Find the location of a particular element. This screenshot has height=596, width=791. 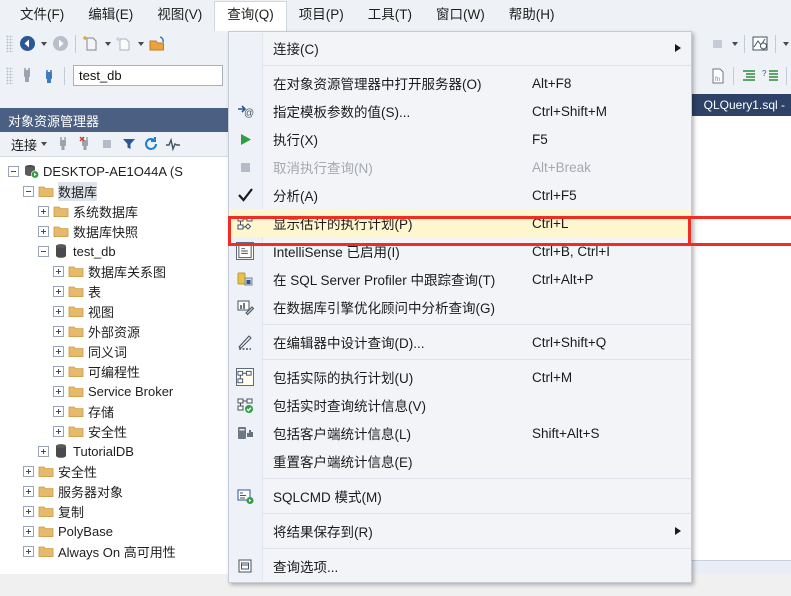

menu-item: 连接(C) is located at coordinates (460, 48).